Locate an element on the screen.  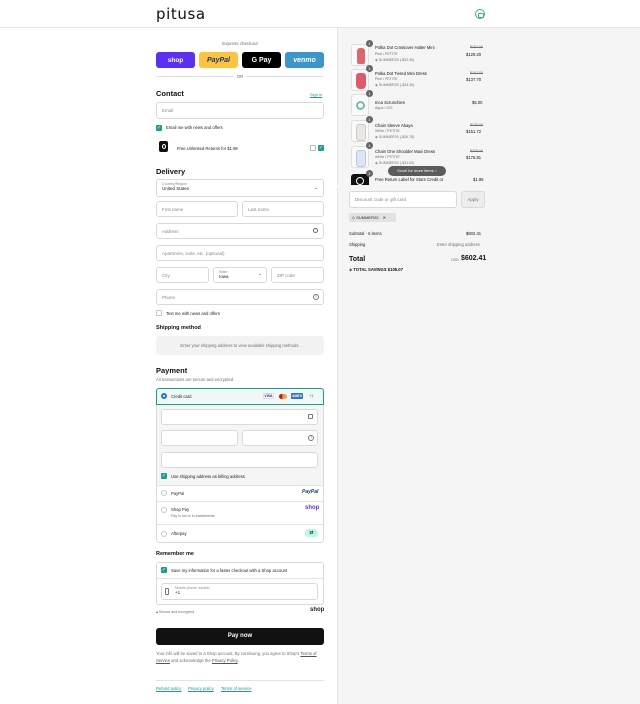
chevron-down-icon: ⌄ is located at coordinates (260, 274).